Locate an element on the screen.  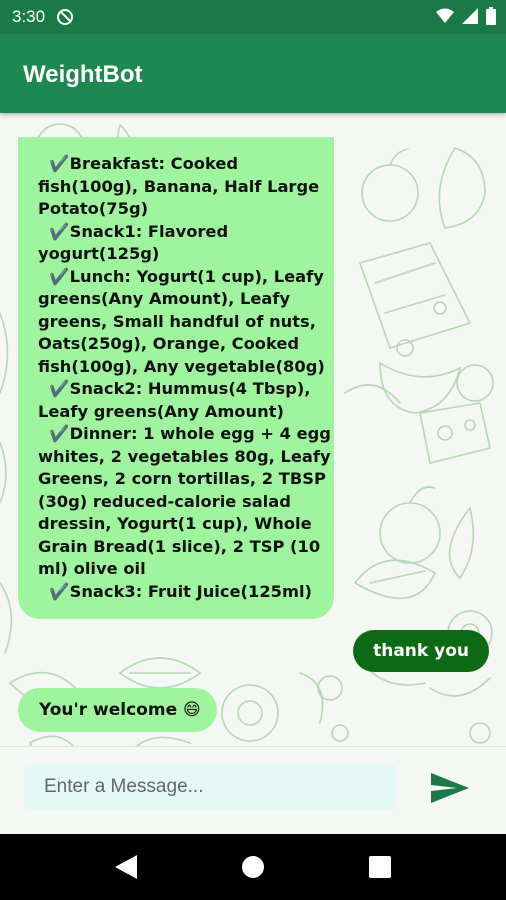
recents-button is located at coordinates (380, 867).